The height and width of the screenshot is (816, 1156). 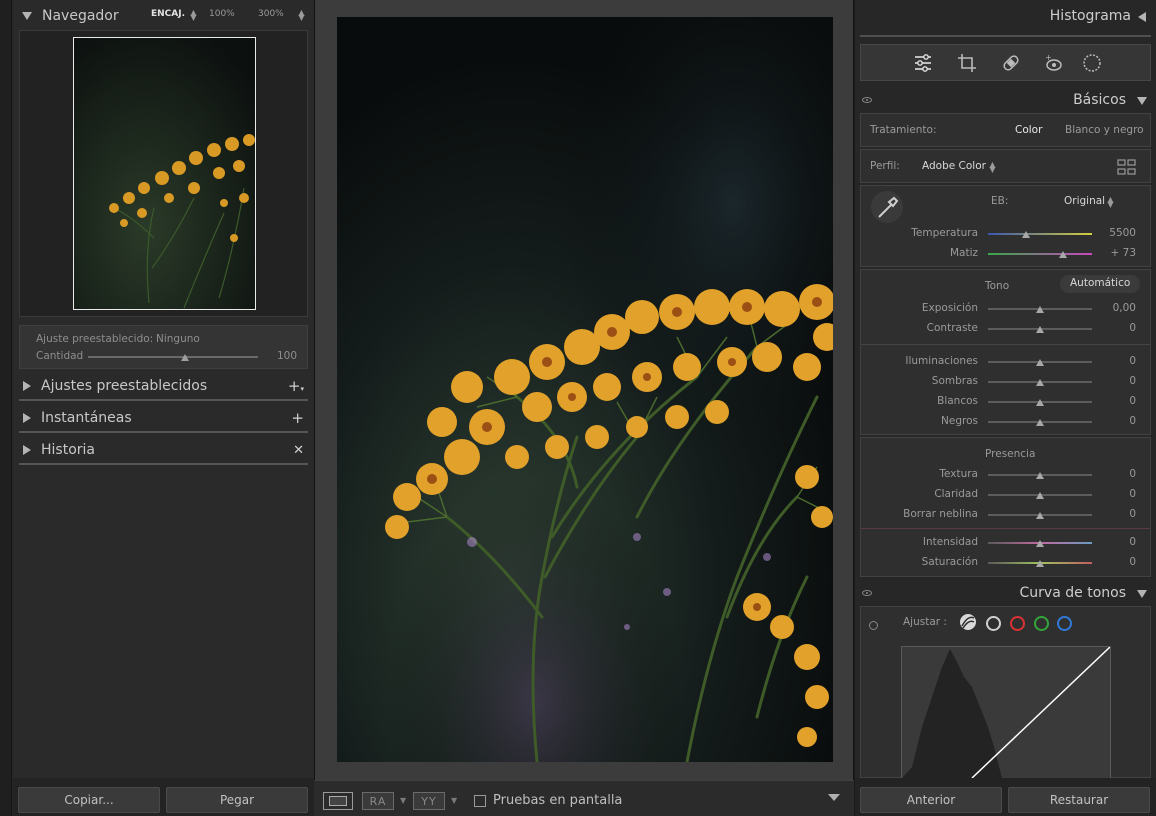 I want to click on treatment-bw-option: Blanco y negro, so click(x=1104, y=130).